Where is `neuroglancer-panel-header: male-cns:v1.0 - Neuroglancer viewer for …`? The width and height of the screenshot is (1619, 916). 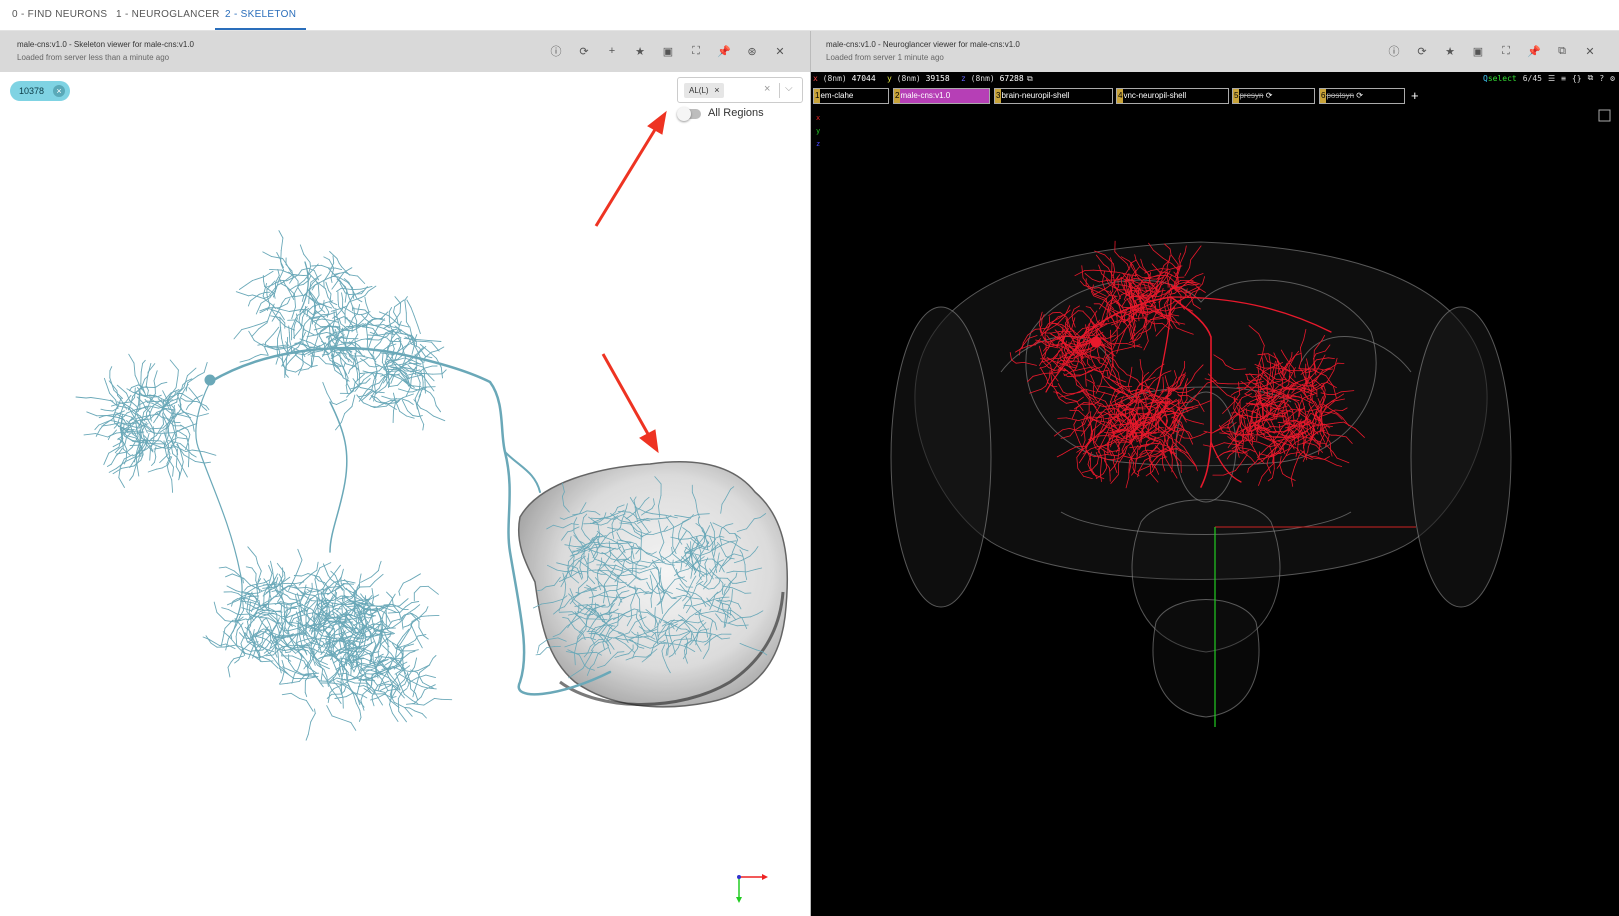 neuroglancer-panel-header: male-cns:v1.0 - Neuroglancer viewer for … is located at coordinates (1215, 51).